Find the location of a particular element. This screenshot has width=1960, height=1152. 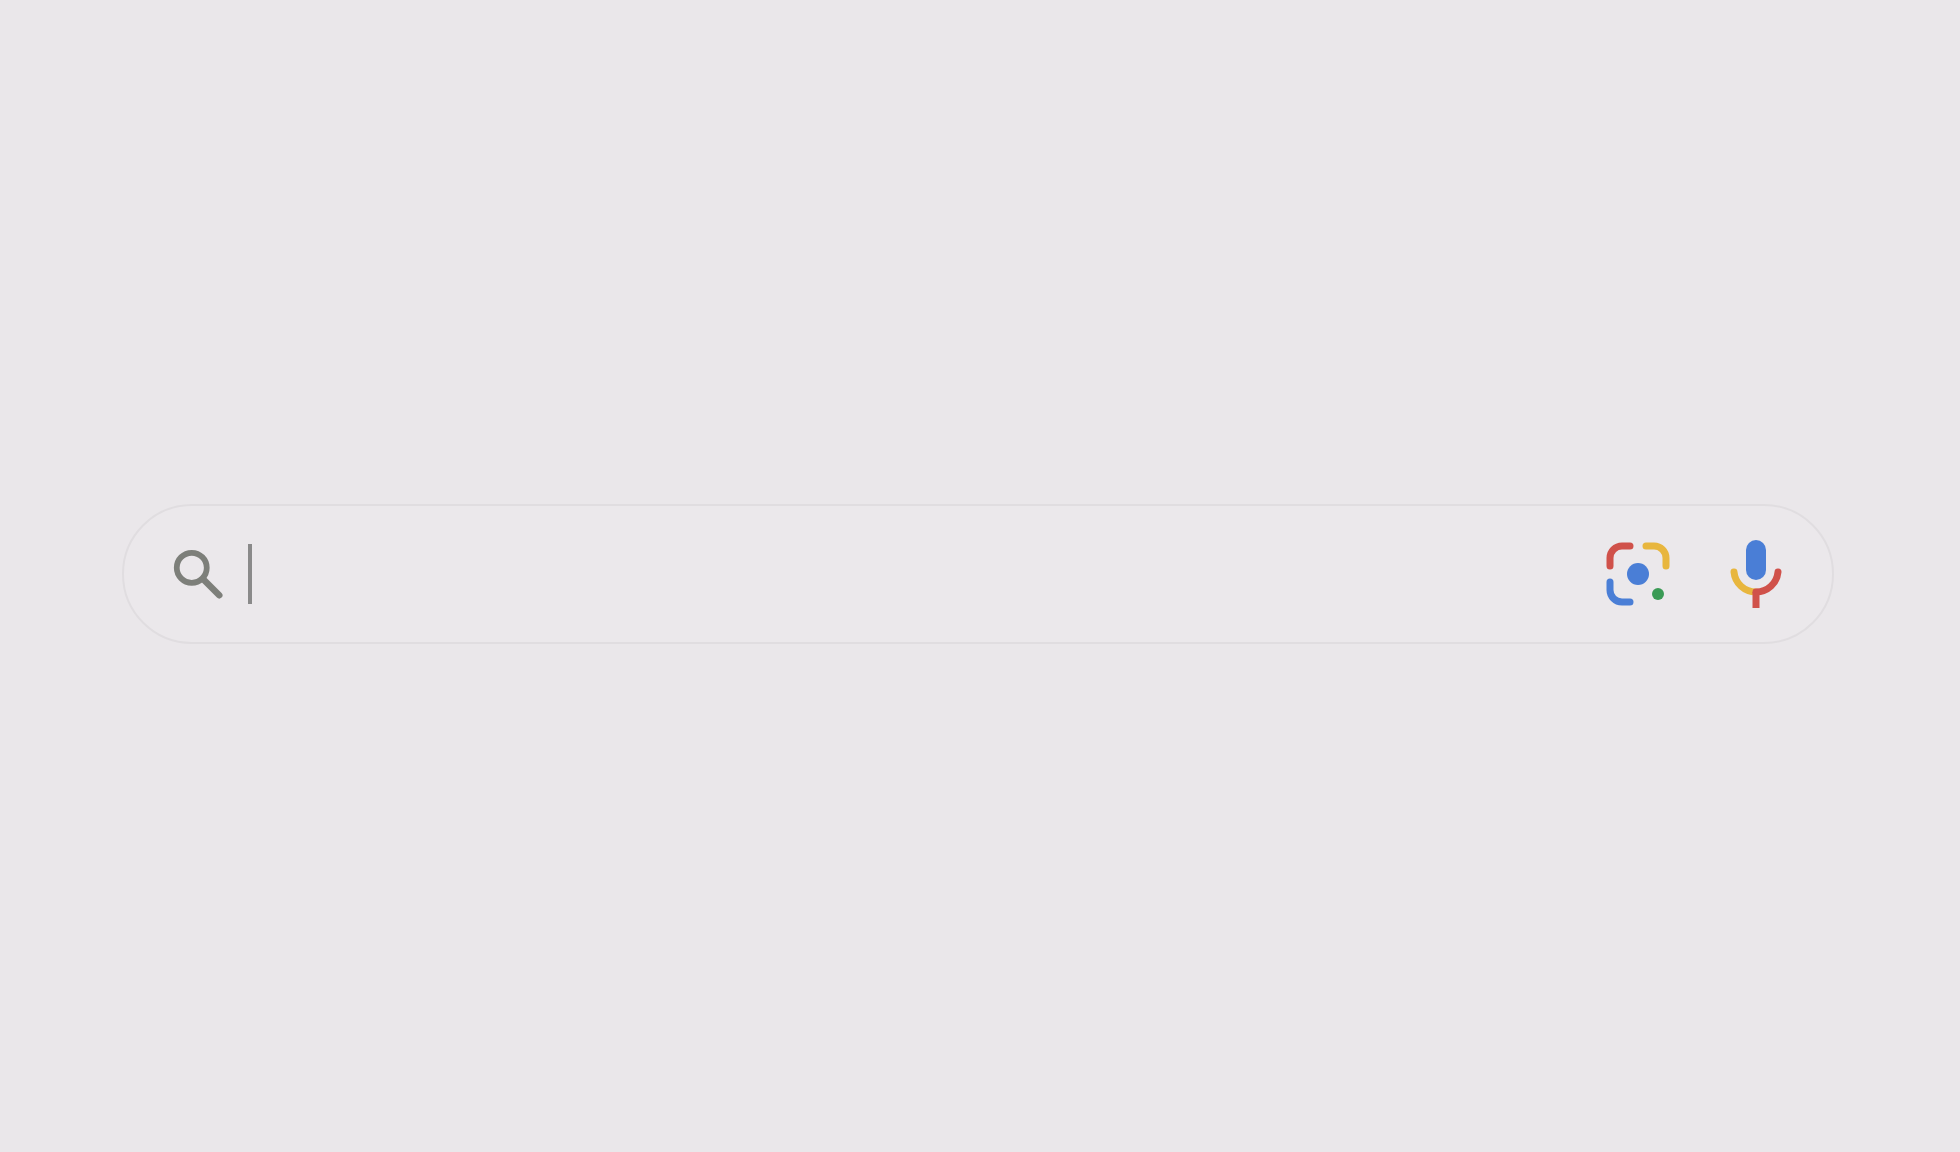

microphone-icon is located at coordinates (1756, 574).